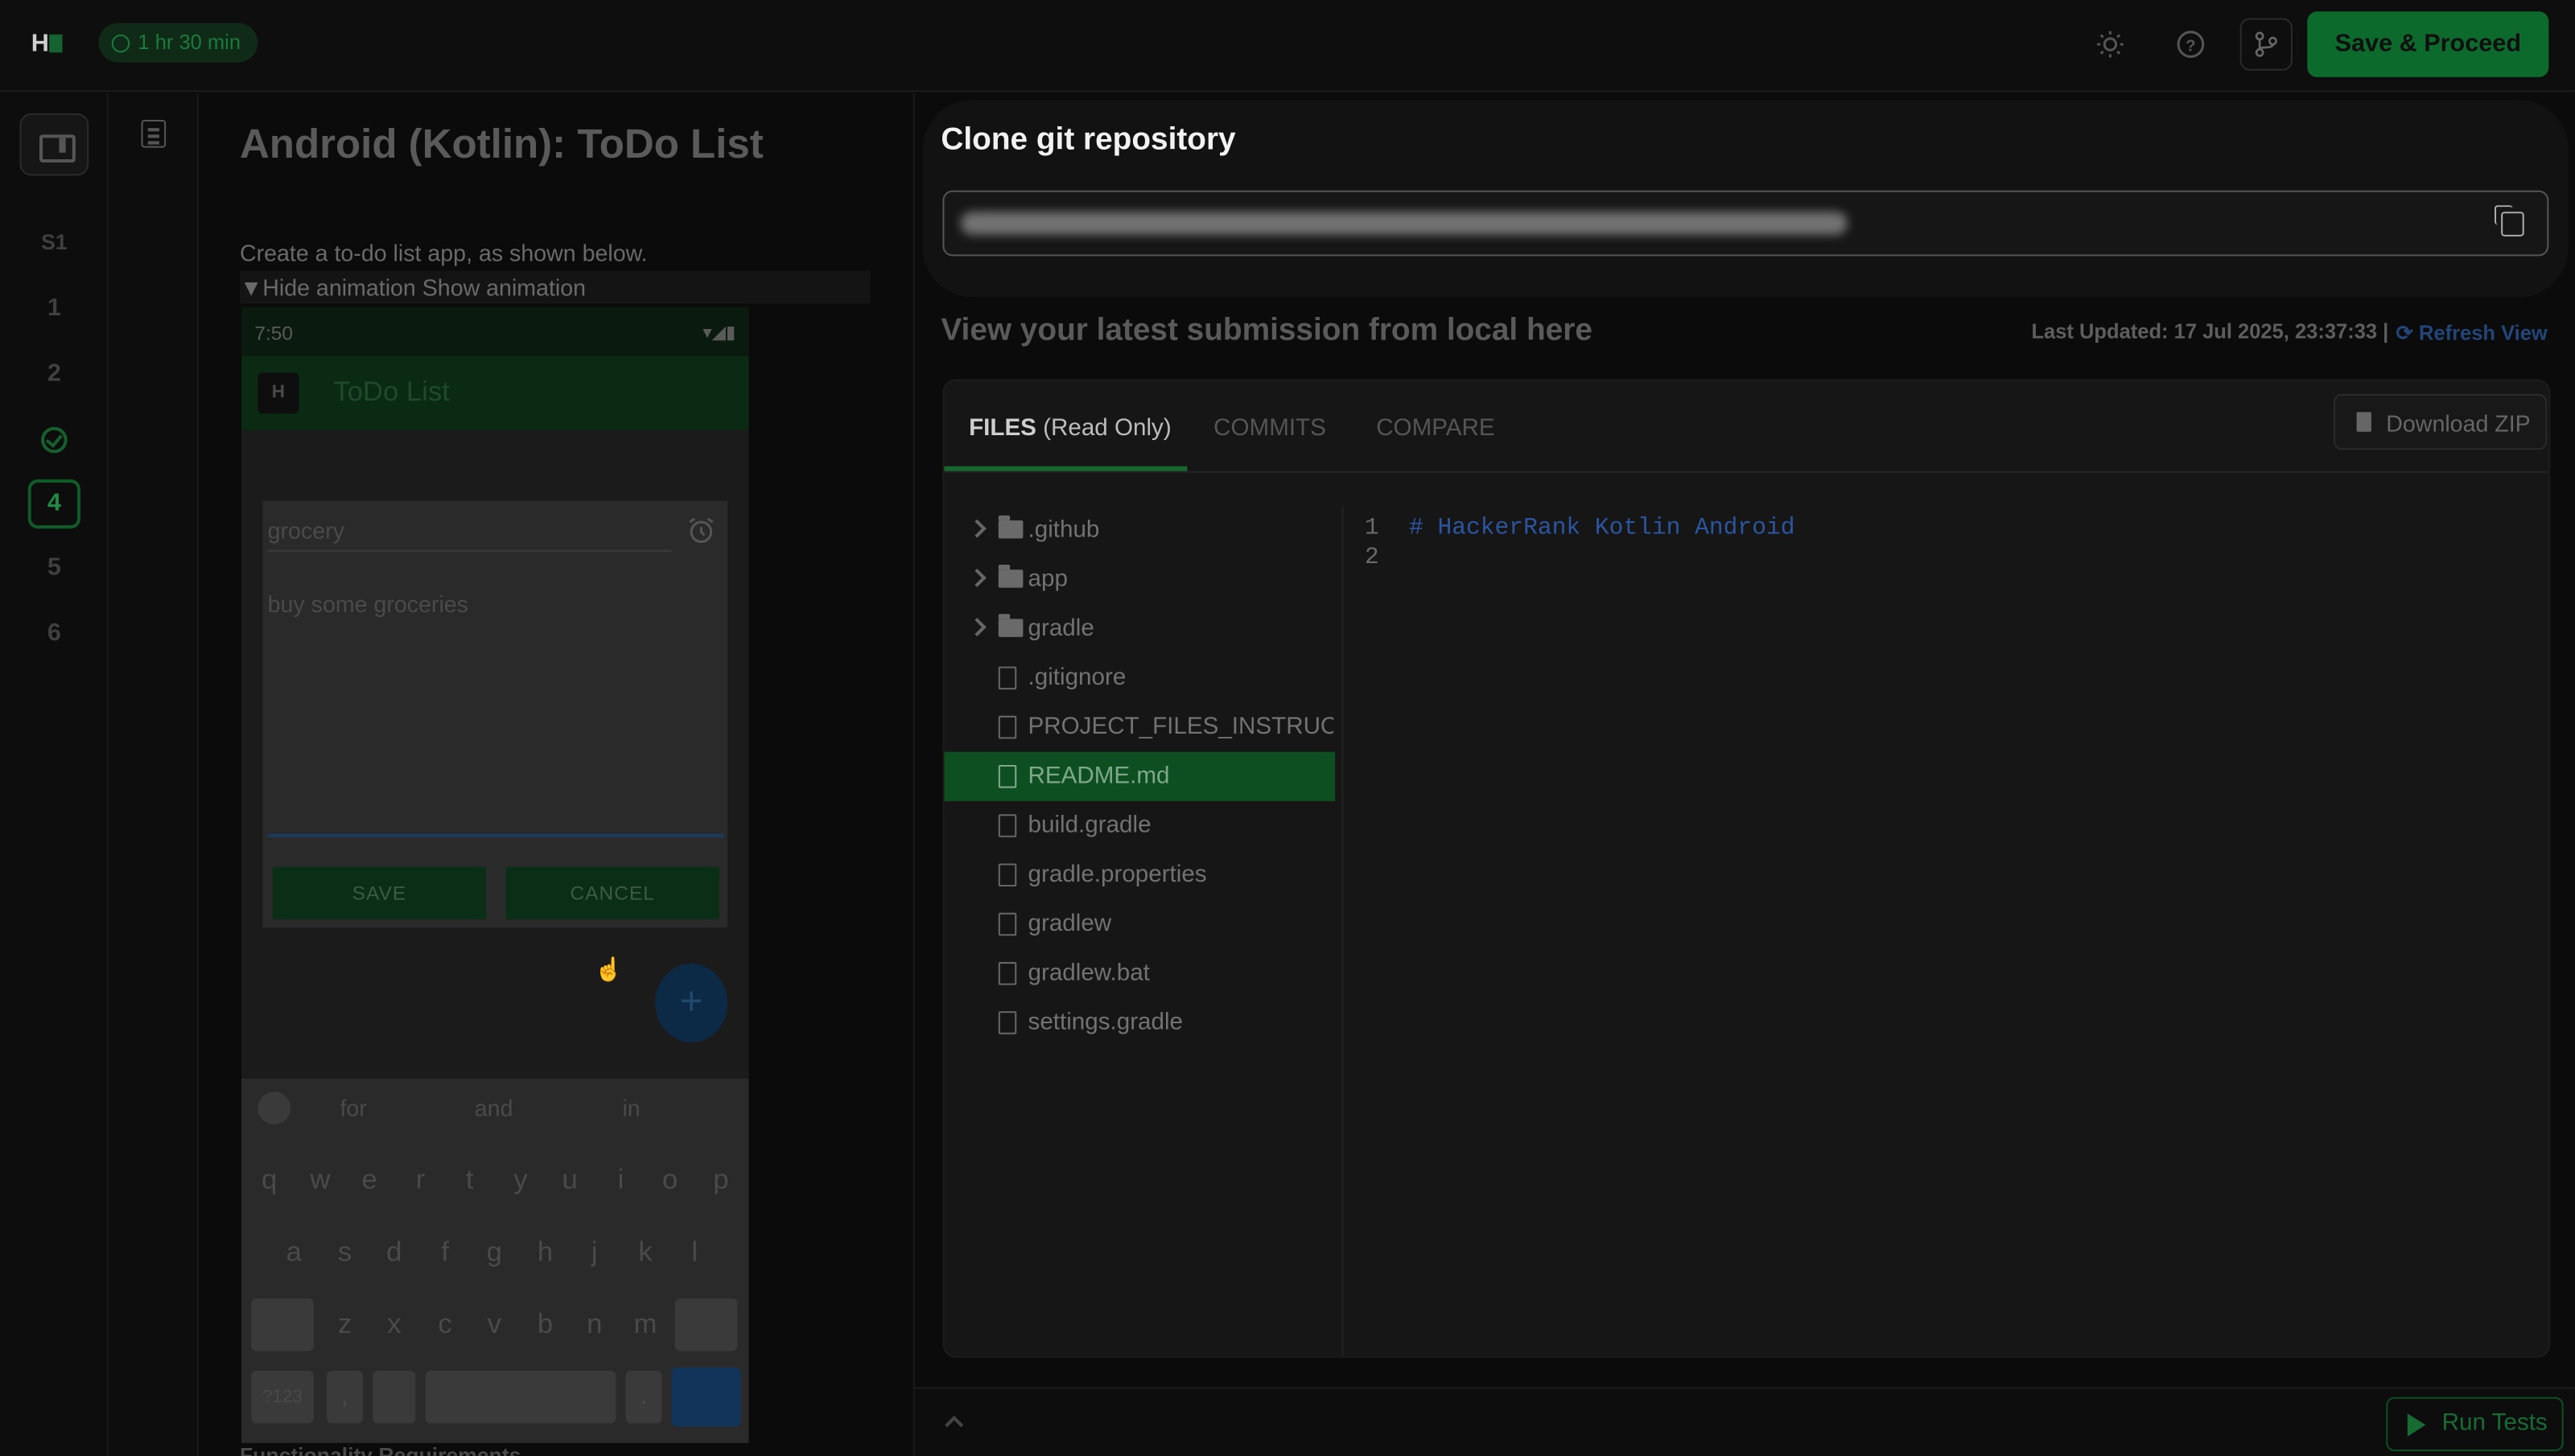  Describe the element at coordinates (1371, 528) in the screenshot. I see `line-number-1: 1` at that location.